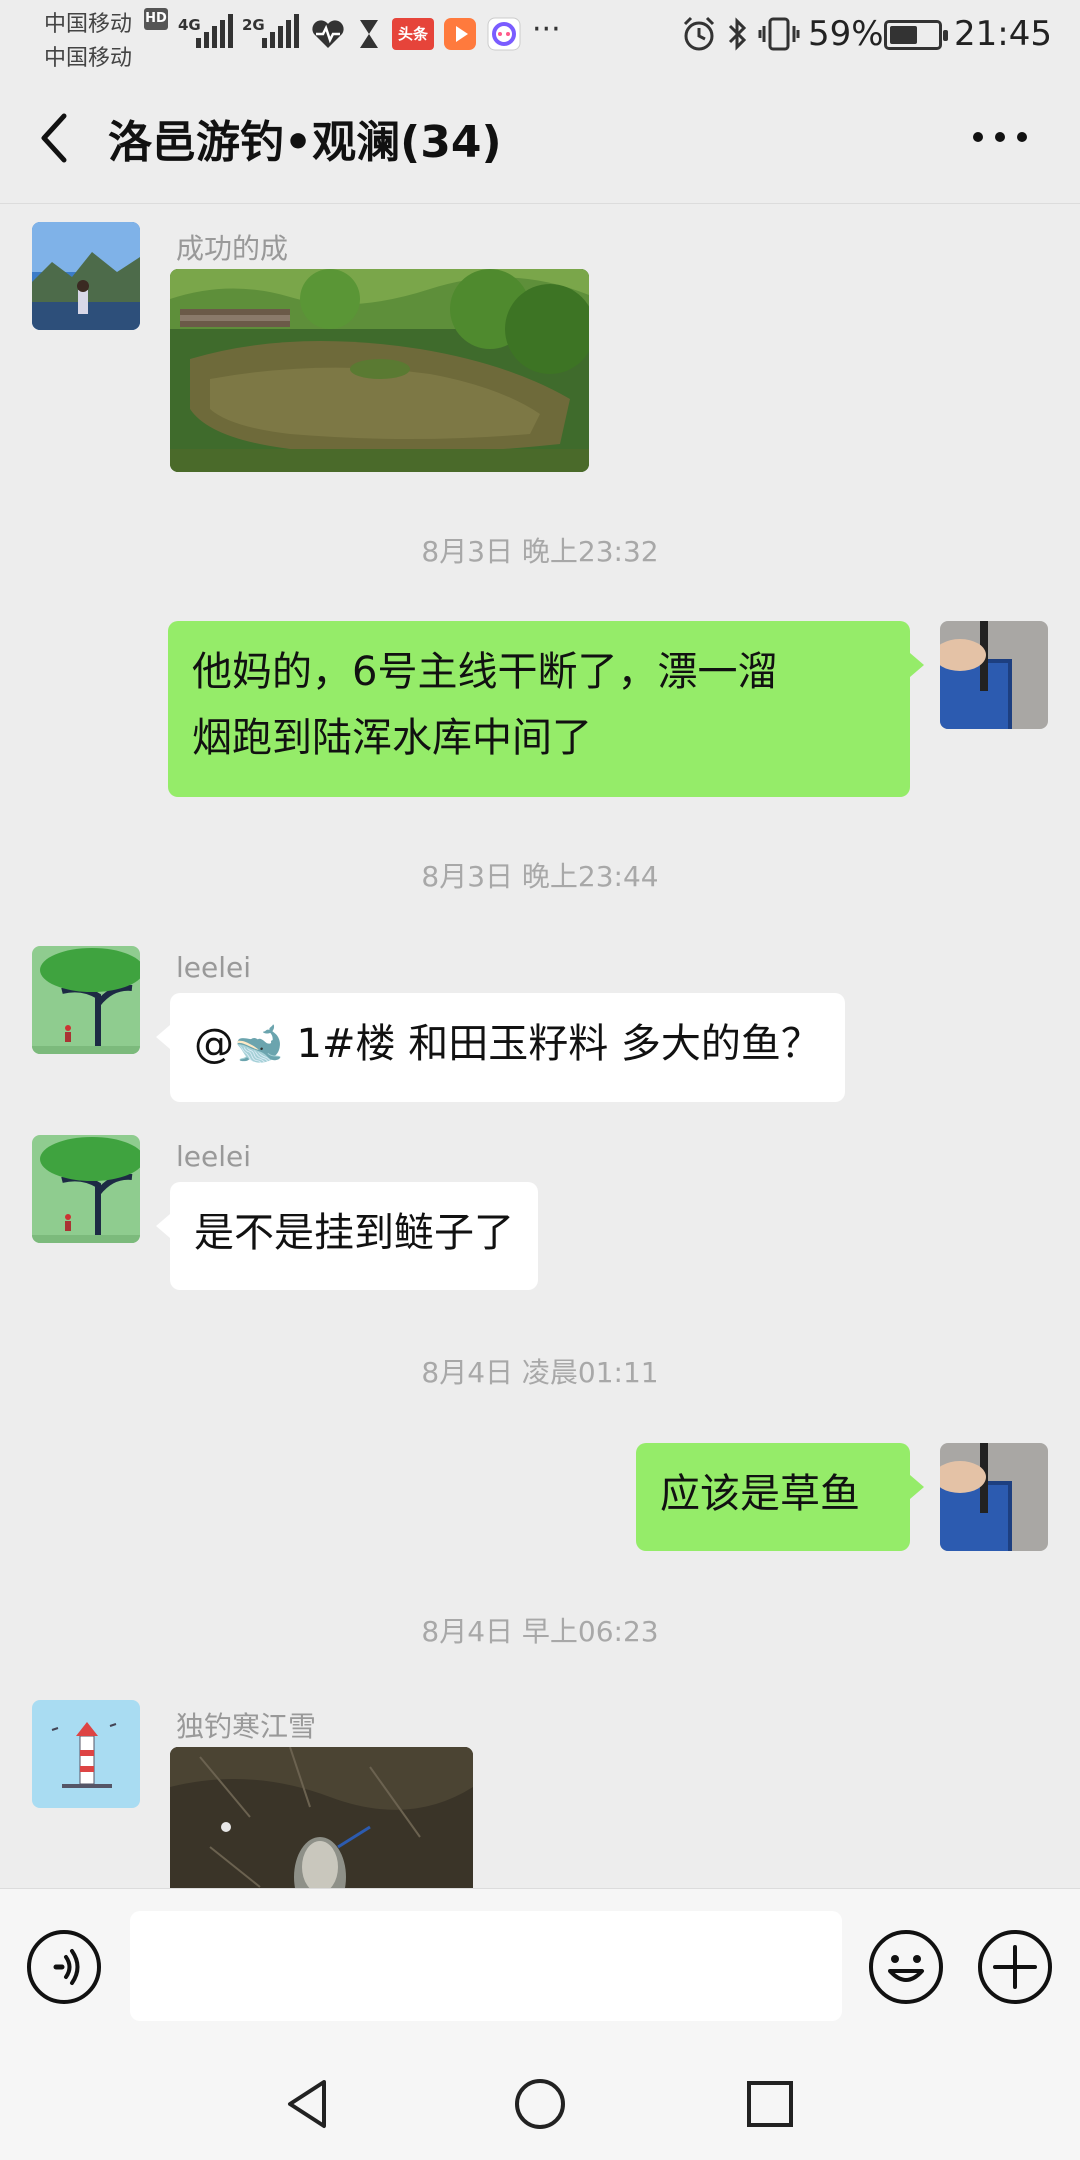 Image resolution: width=1080 pixels, height=2160 pixels. I want to click on message-input-bar, so click(540, 1963).